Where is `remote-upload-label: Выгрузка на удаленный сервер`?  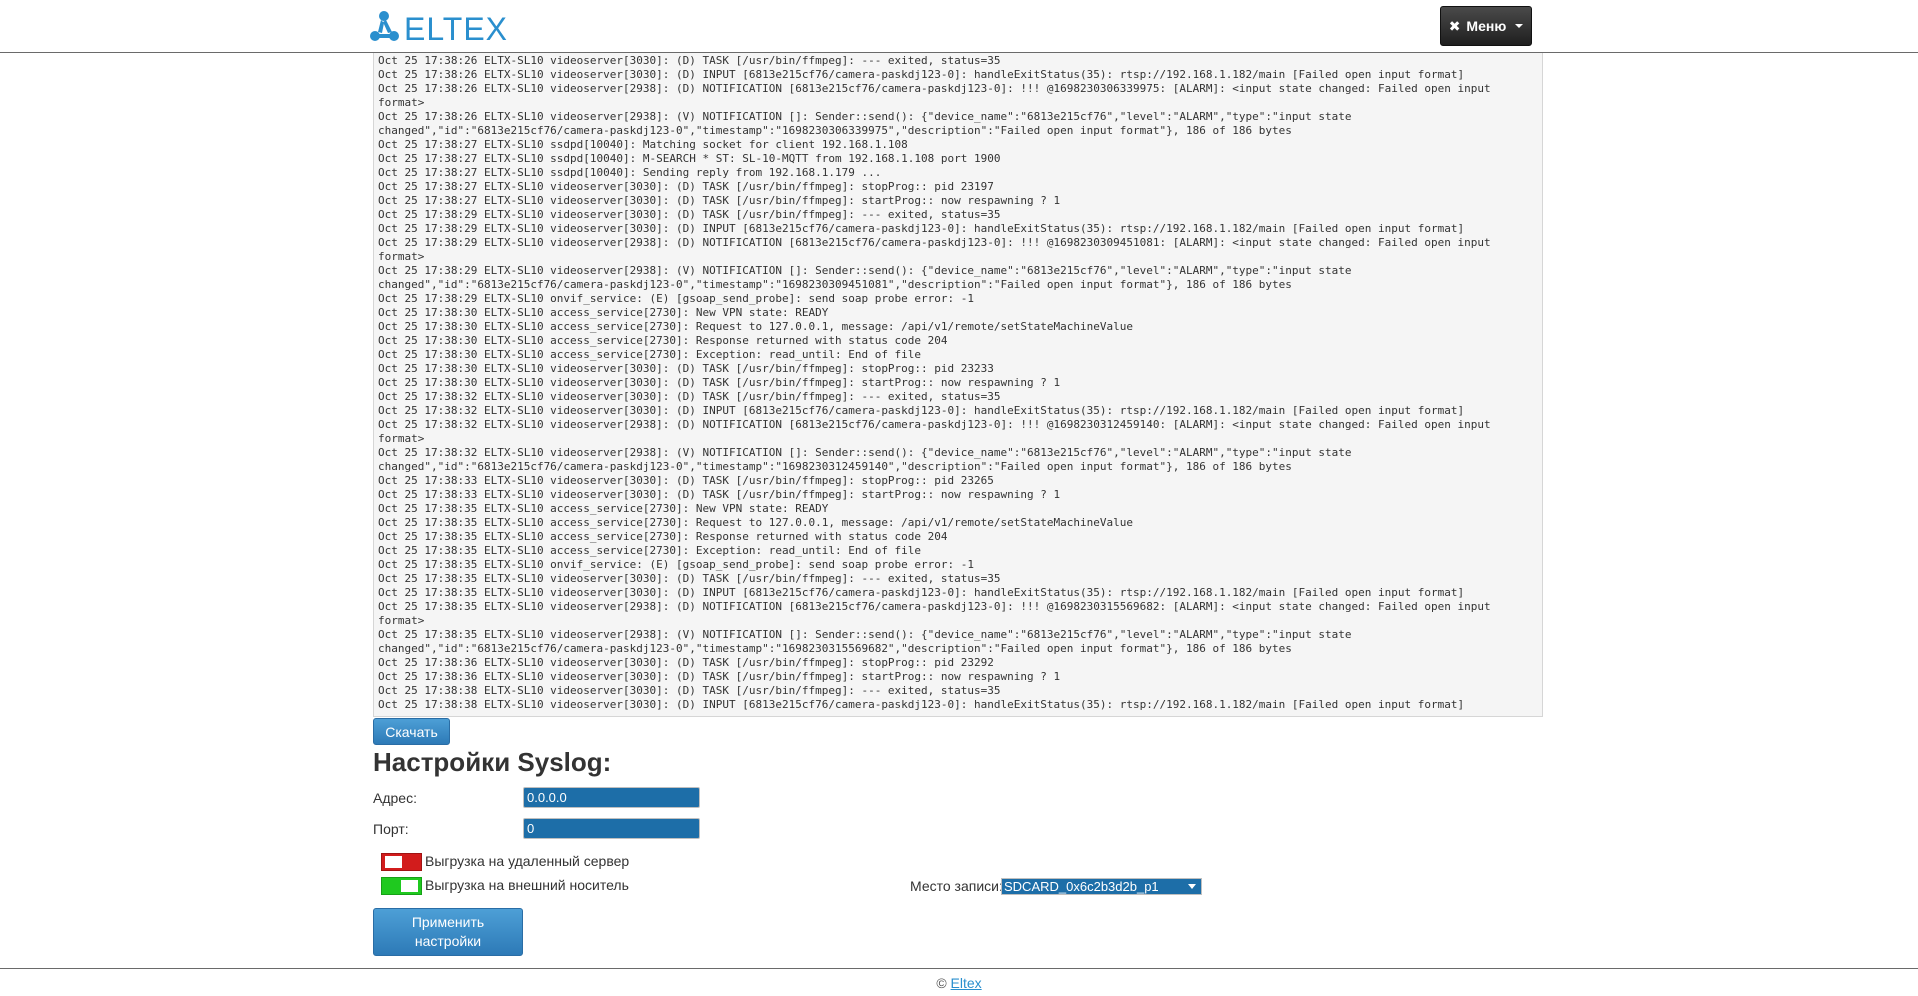
remote-upload-label: Выгрузка на удаленный сервер is located at coordinates (527, 861).